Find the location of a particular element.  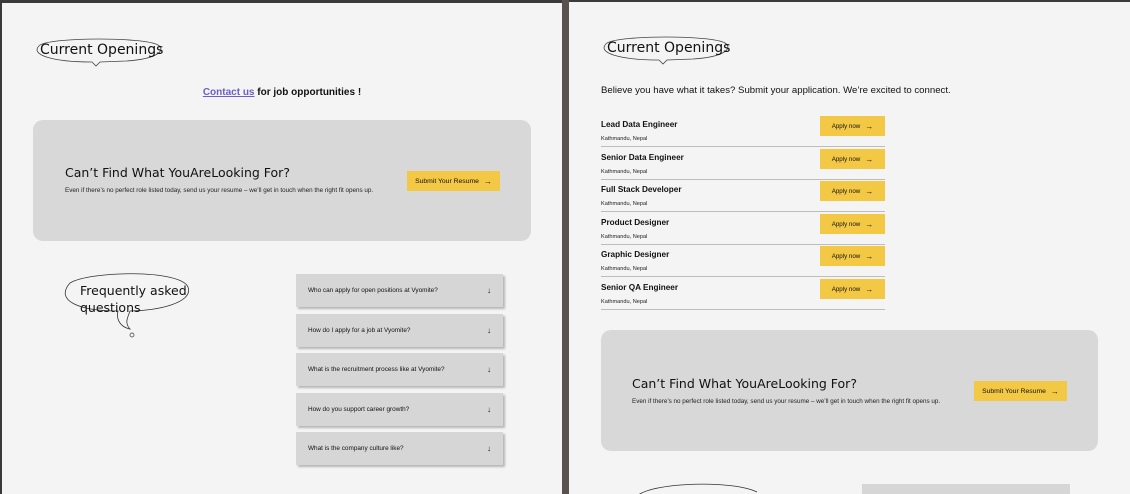

contact-line: Contact us for job opportunities ! is located at coordinates (282, 92).